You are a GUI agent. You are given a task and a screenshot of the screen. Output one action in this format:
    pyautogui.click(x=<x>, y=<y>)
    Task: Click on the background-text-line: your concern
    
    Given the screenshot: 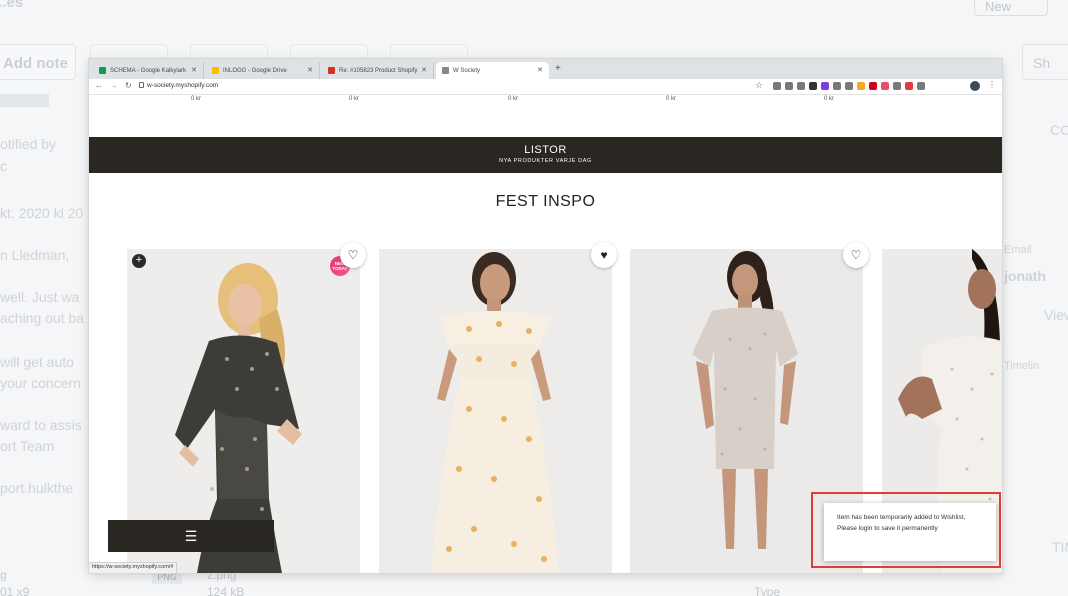 What is the action you would take?
    pyautogui.click(x=40, y=383)
    